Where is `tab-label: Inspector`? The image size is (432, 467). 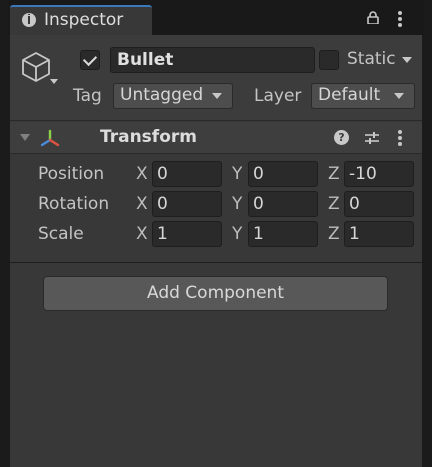
tab-label: Inspector is located at coordinates (84, 20).